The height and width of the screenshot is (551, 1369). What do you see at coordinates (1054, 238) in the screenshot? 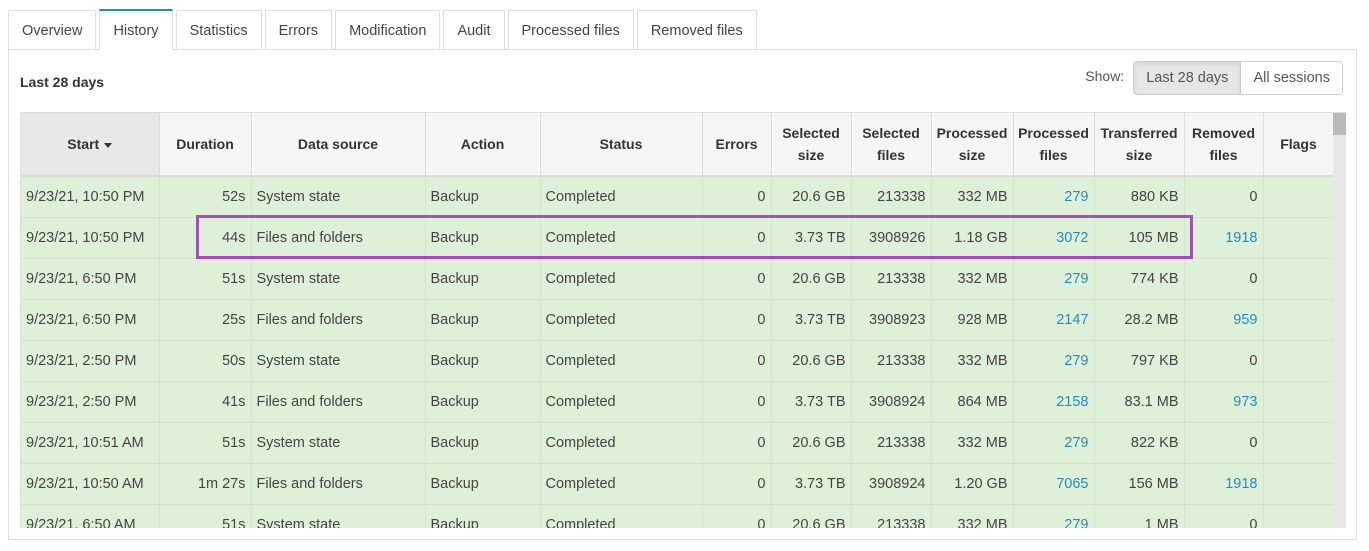
I see `cell-processed-files-link: 3072` at bounding box center [1054, 238].